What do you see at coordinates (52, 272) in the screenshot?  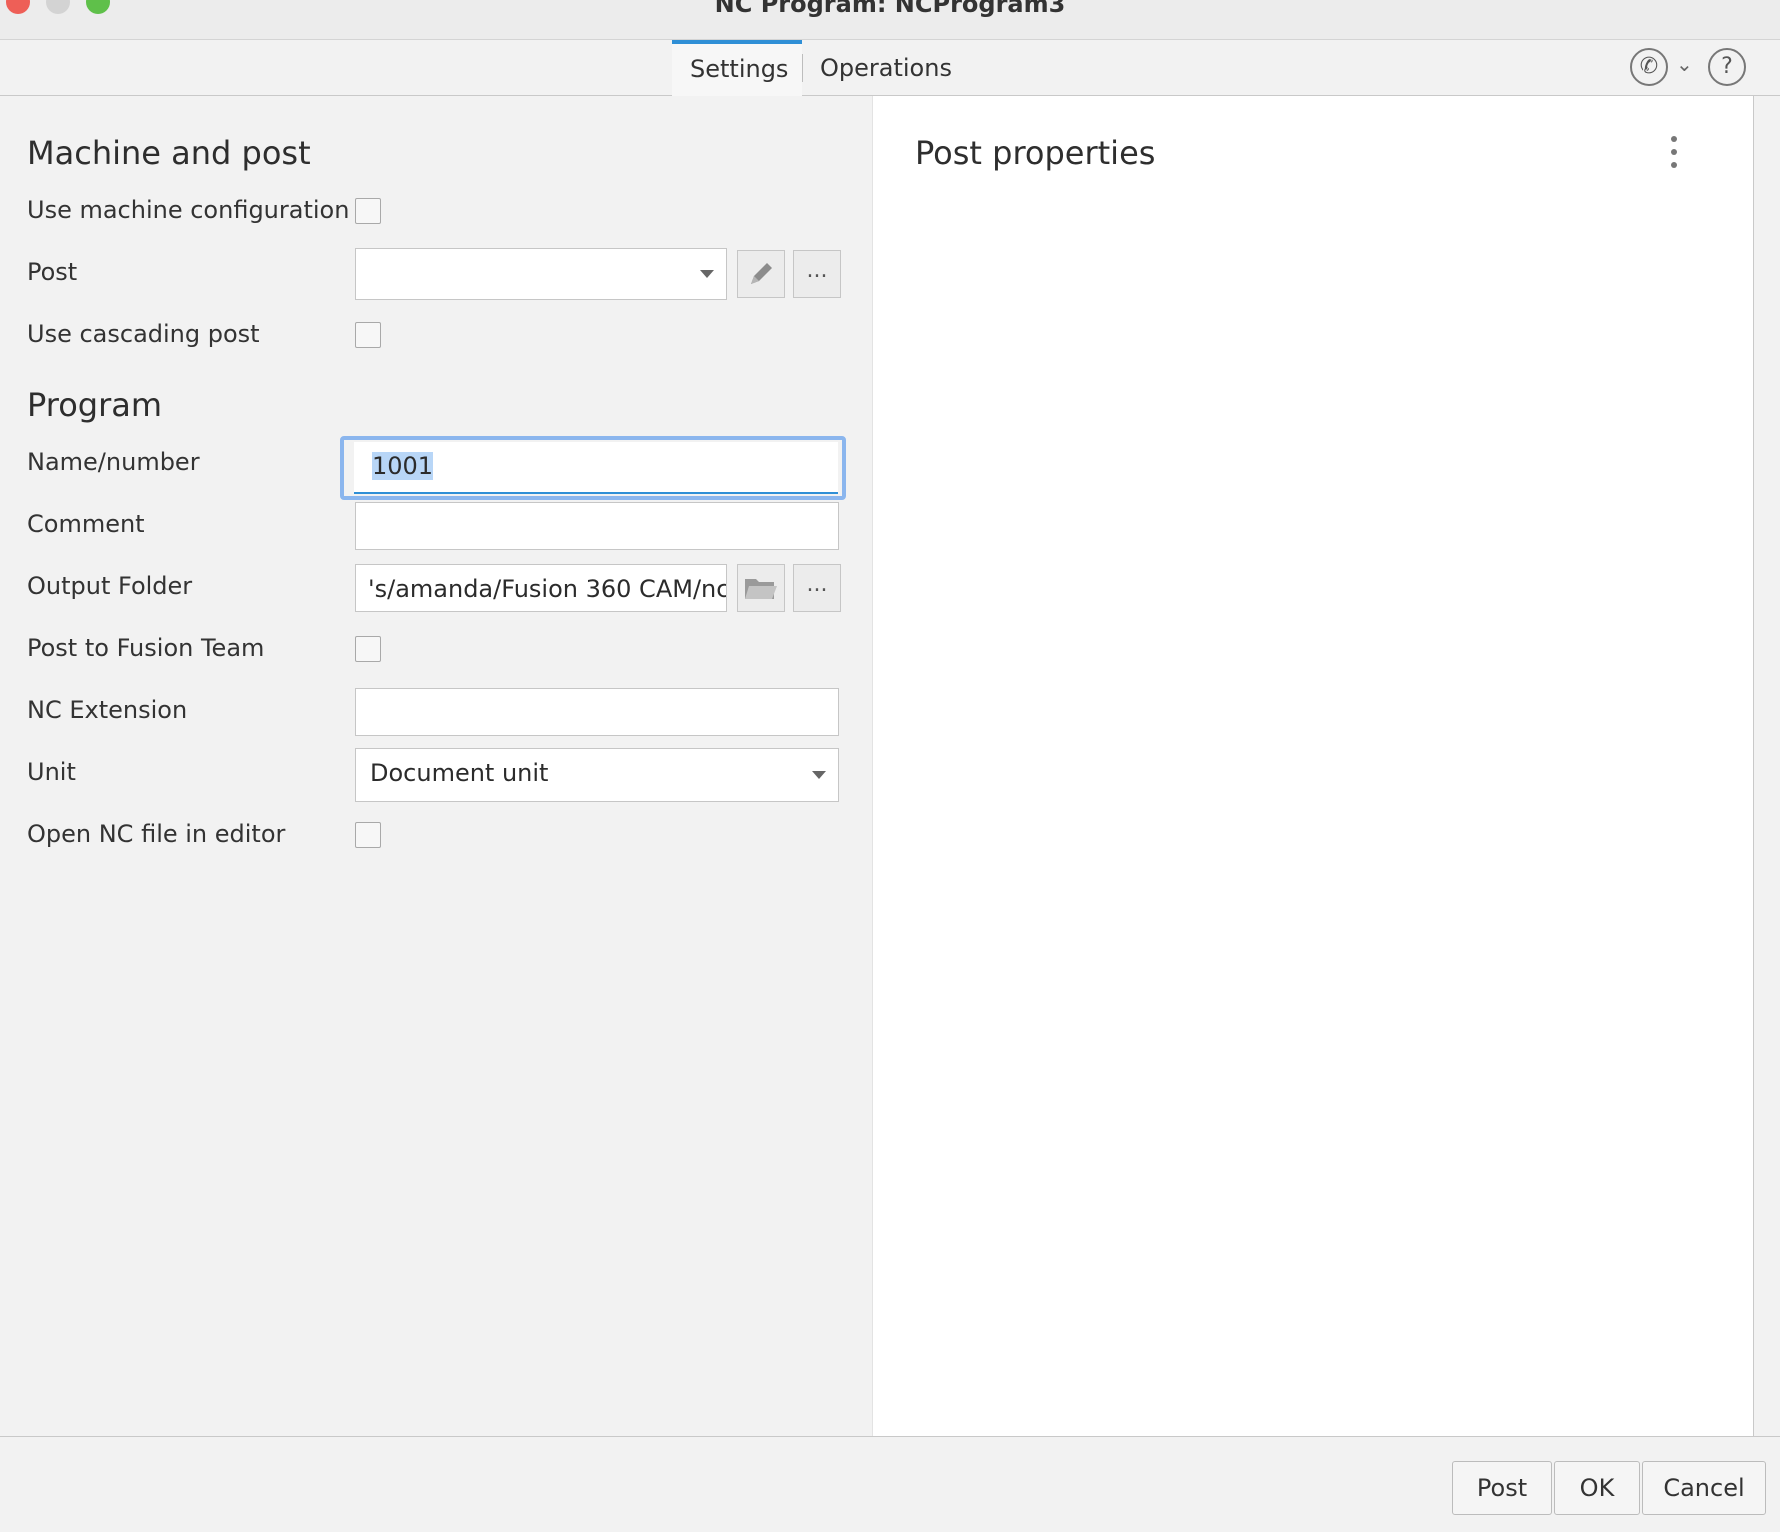 I see `post-label: Post` at bounding box center [52, 272].